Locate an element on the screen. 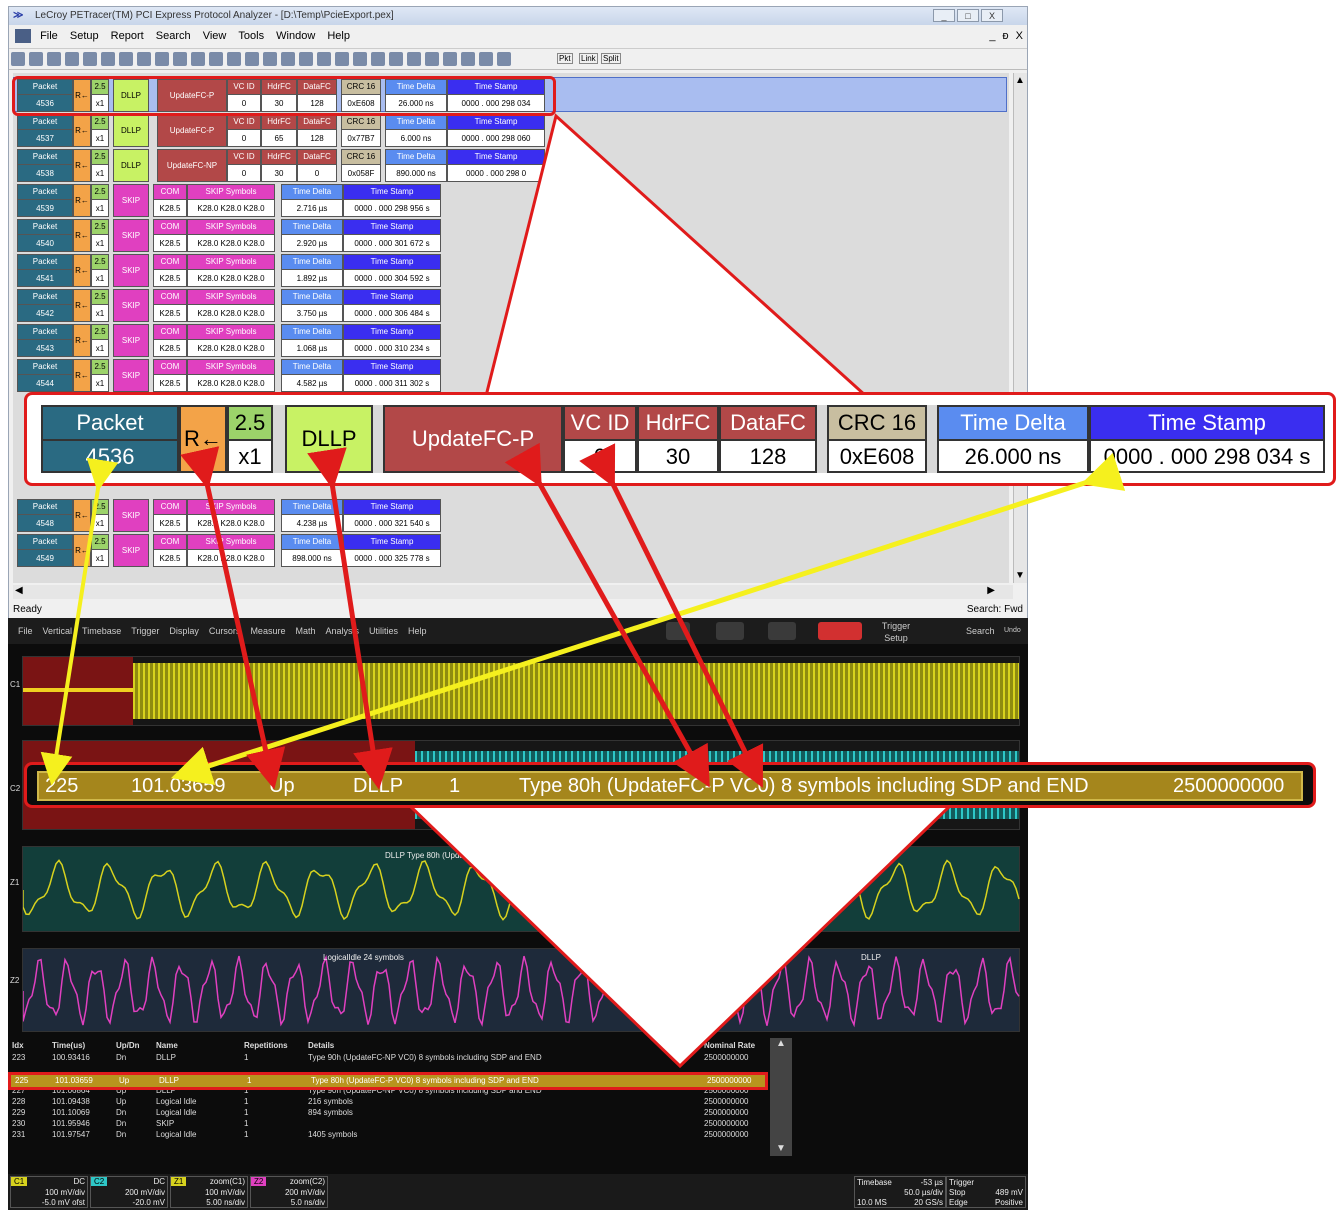 Image resolution: width=1344 pixels, height=1210 pixels. zoom-width: x1 is located at coordinates (250, 456).